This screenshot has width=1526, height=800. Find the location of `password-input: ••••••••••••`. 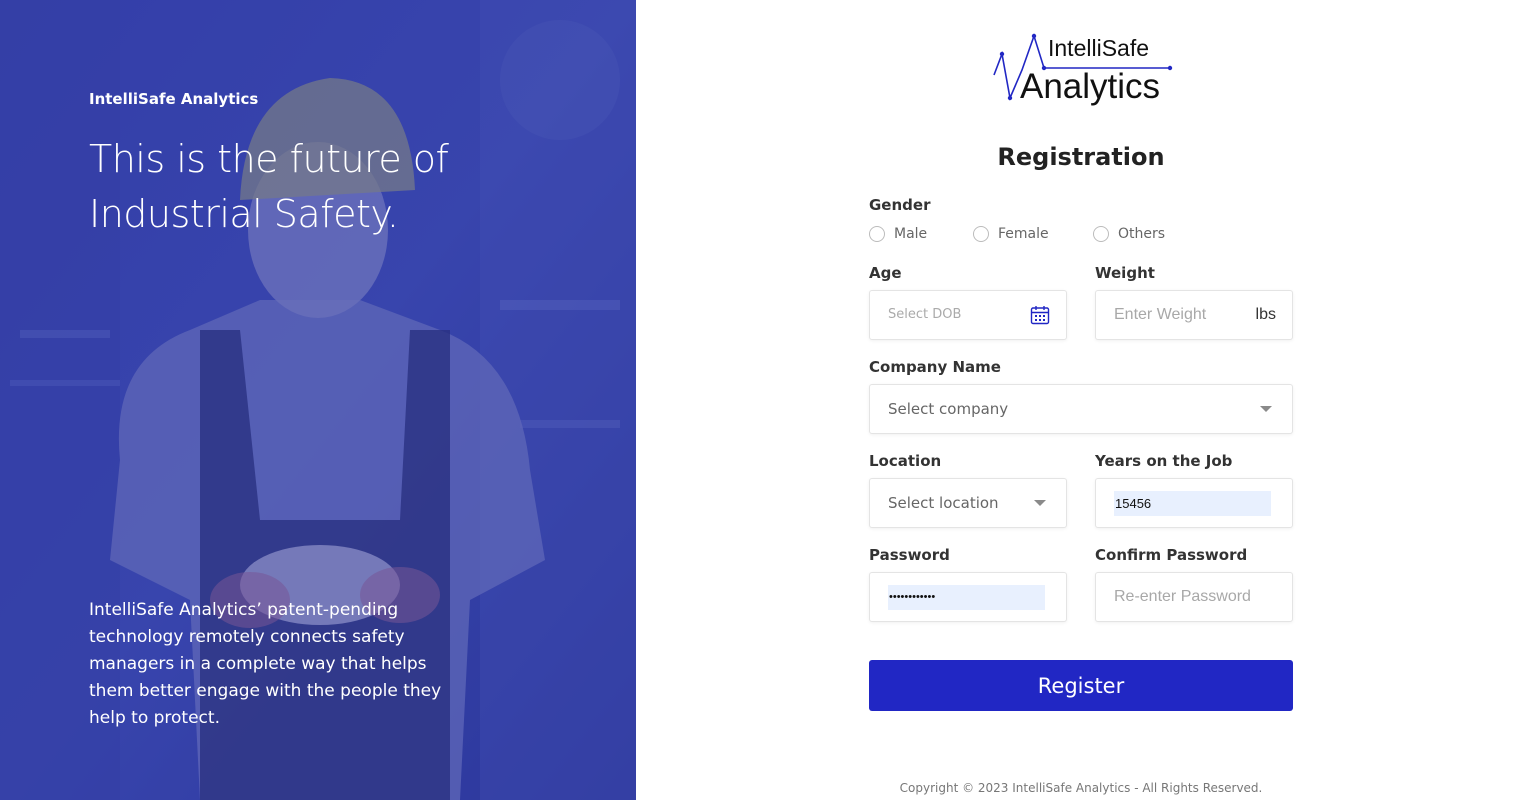

password-input: •••••••••••• is located at coordinates (968, 597).